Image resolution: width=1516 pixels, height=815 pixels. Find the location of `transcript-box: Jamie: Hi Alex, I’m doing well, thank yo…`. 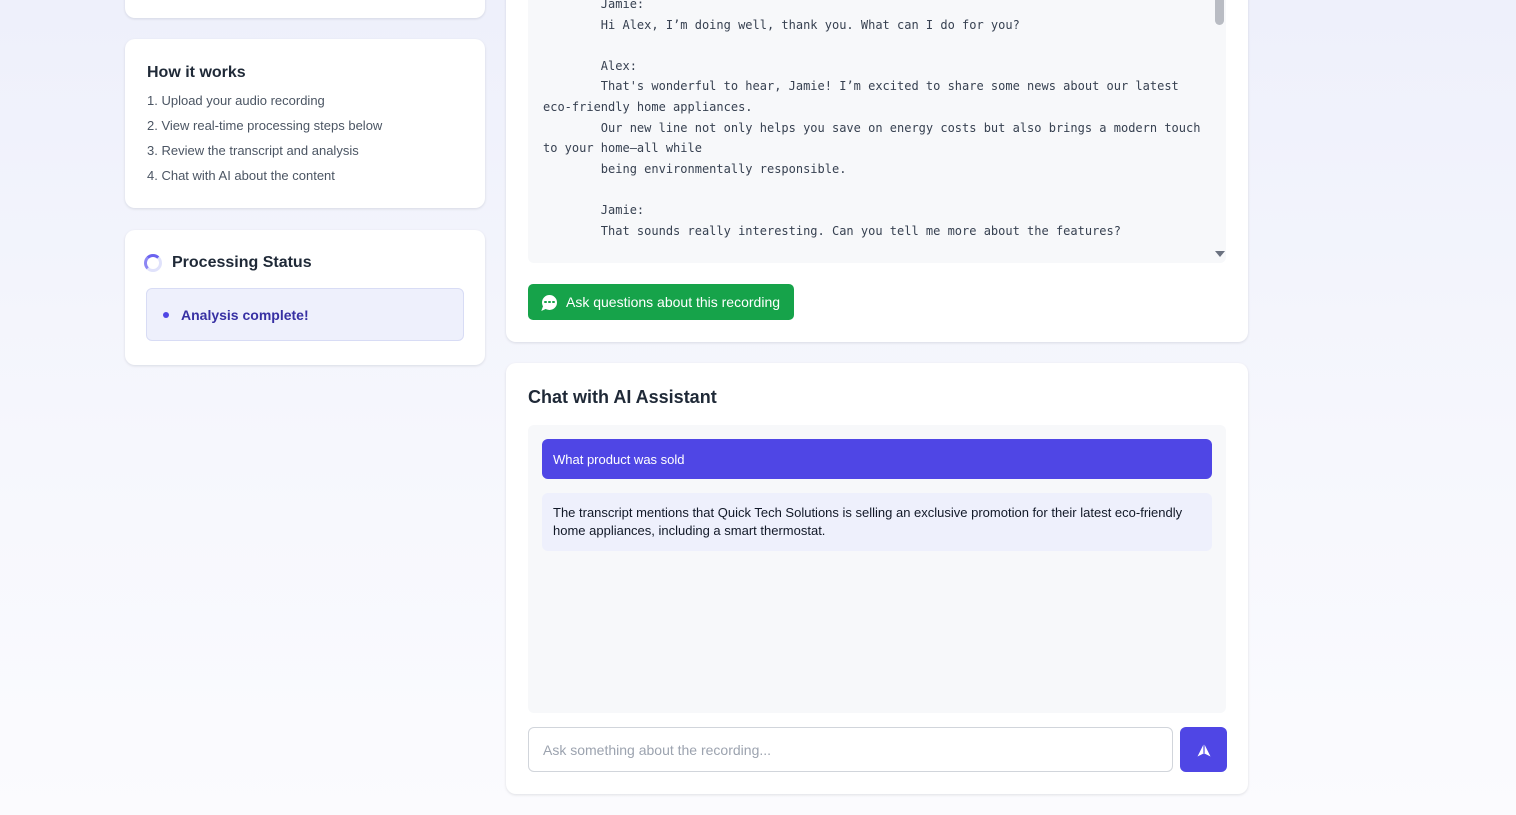

transcript-box: Jamie: Hi Alex, I’m doing well, thank yo… is located at coordinates (877, 131).